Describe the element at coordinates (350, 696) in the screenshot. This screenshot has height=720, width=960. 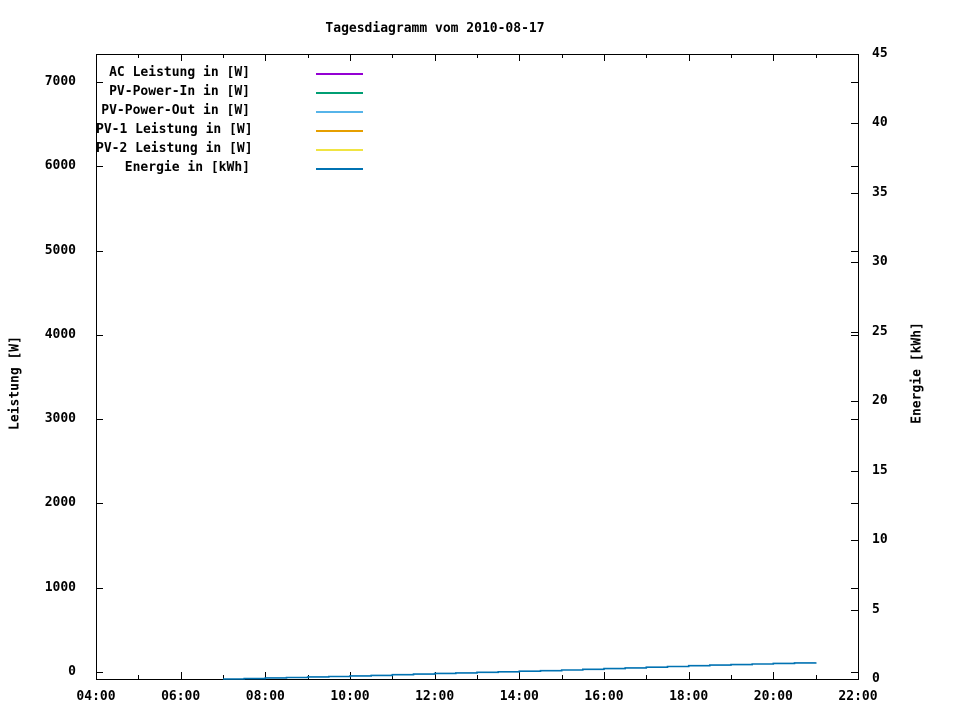
I see `x-axis-tick-label: 10:00` at that location.